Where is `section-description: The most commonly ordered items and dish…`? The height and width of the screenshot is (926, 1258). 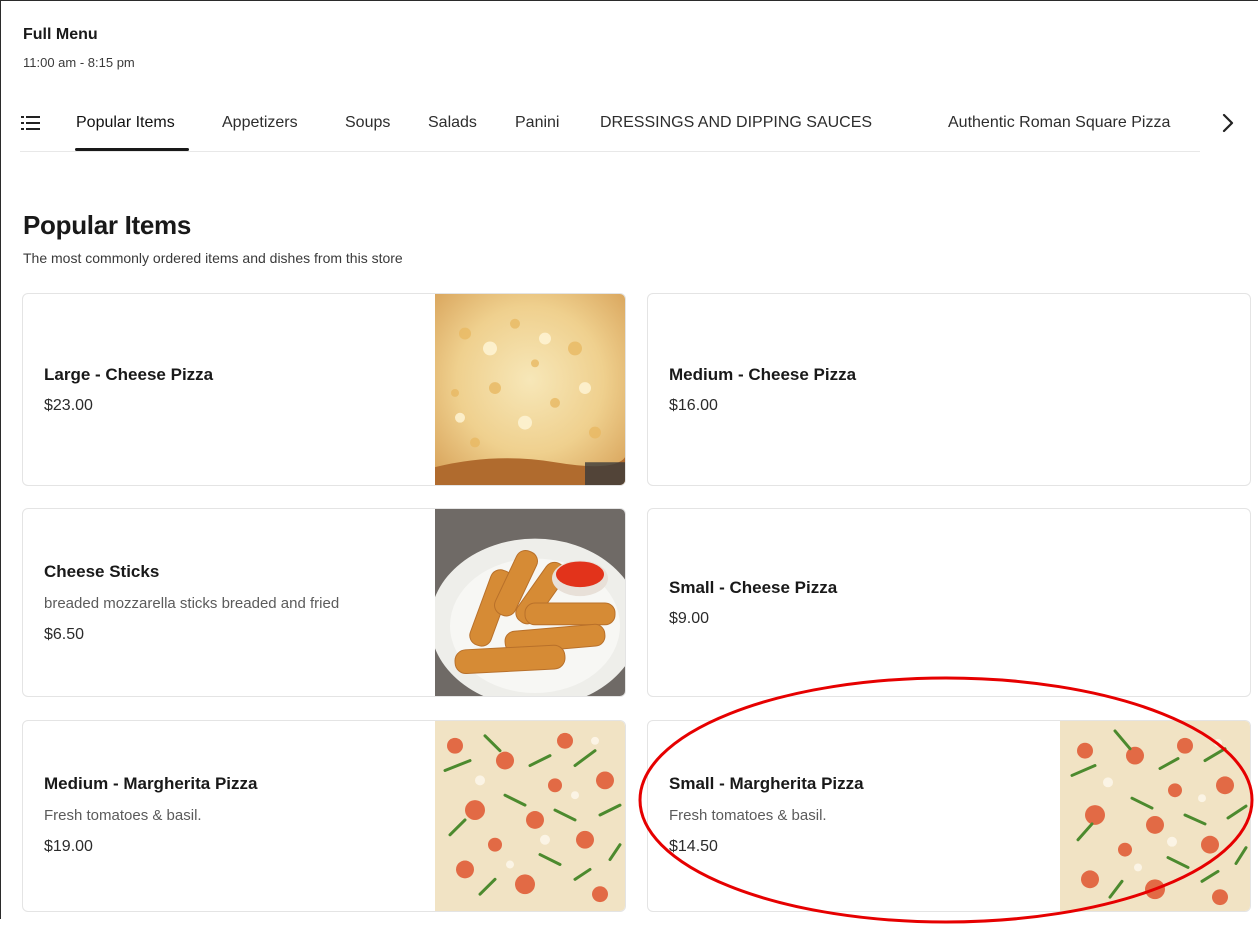
section-description: The most commonly ordered items and dish… is located at coordinates (213, 258).